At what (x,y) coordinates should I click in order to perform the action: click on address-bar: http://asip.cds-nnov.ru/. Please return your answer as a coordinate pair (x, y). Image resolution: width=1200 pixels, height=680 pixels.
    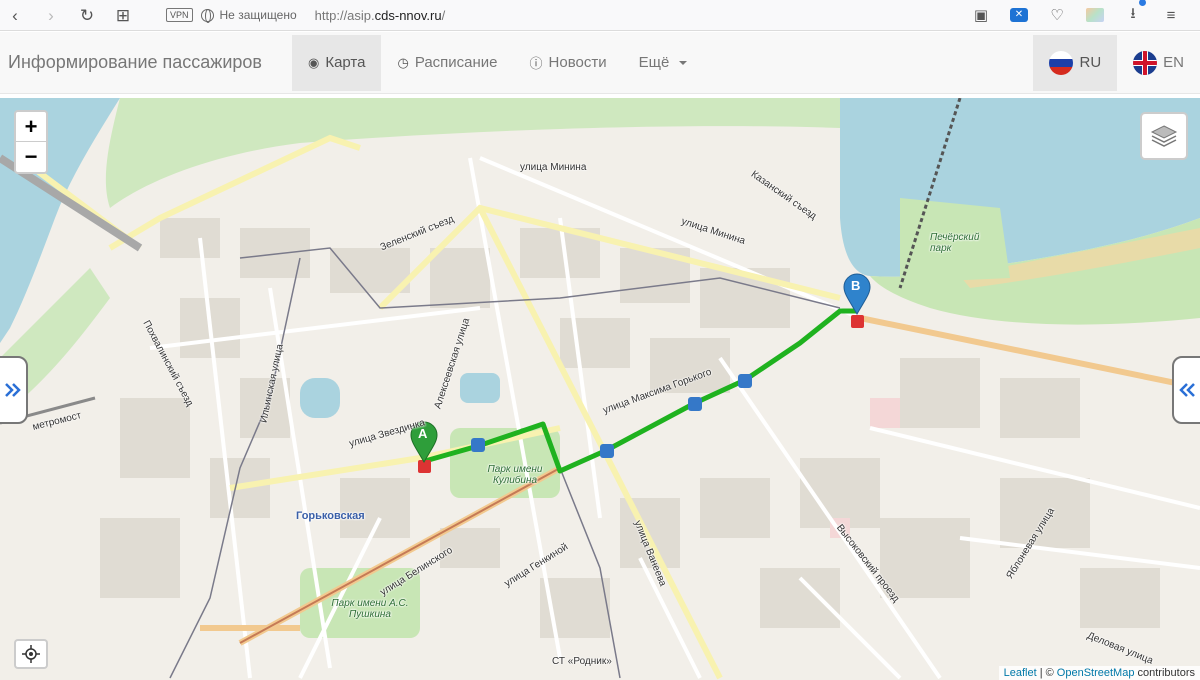
    Looking at the image, I should click on (380, 15).